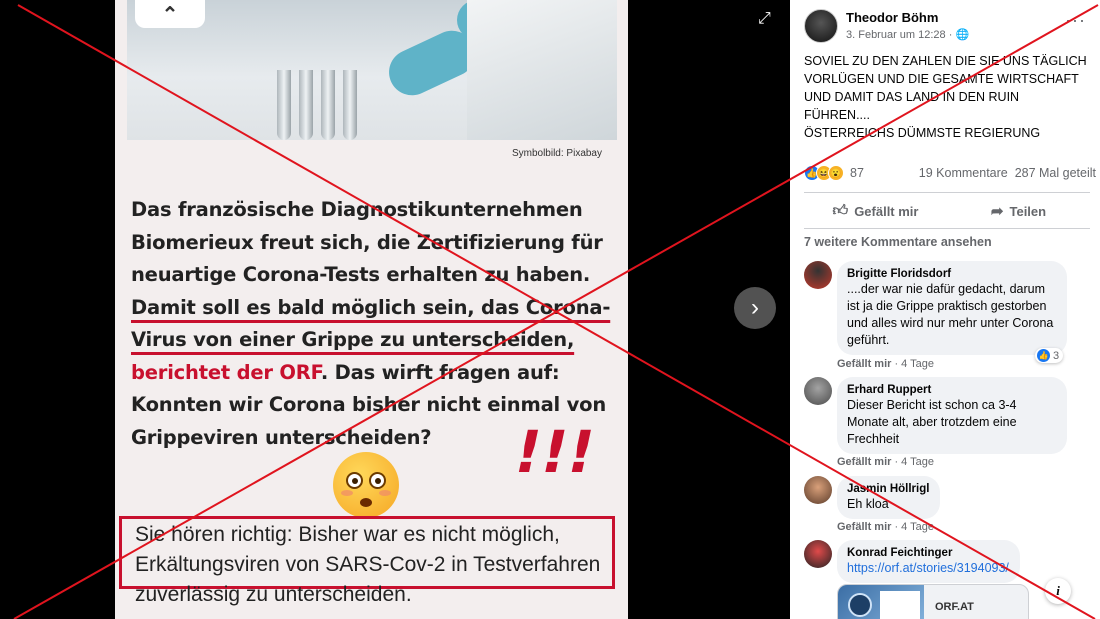 The height and width of the screenshot is (619, 1100). I want to click on flushed-face-emoji, so click(366, 485).